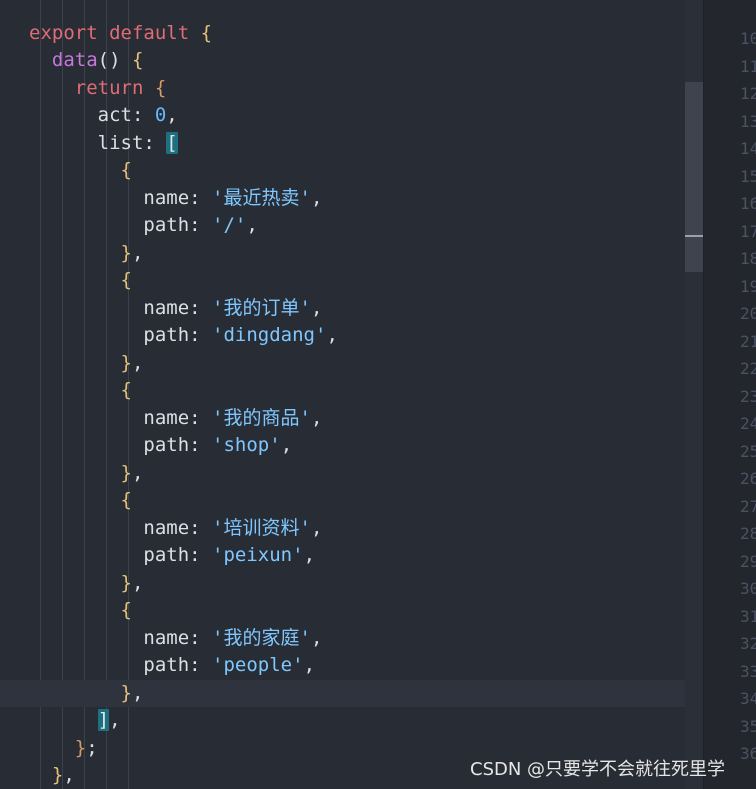 This screenshot has height=789, width=756. Describe the element at coordinates (748, 121) in the screenshot. I see `line-number: 13` at that location.